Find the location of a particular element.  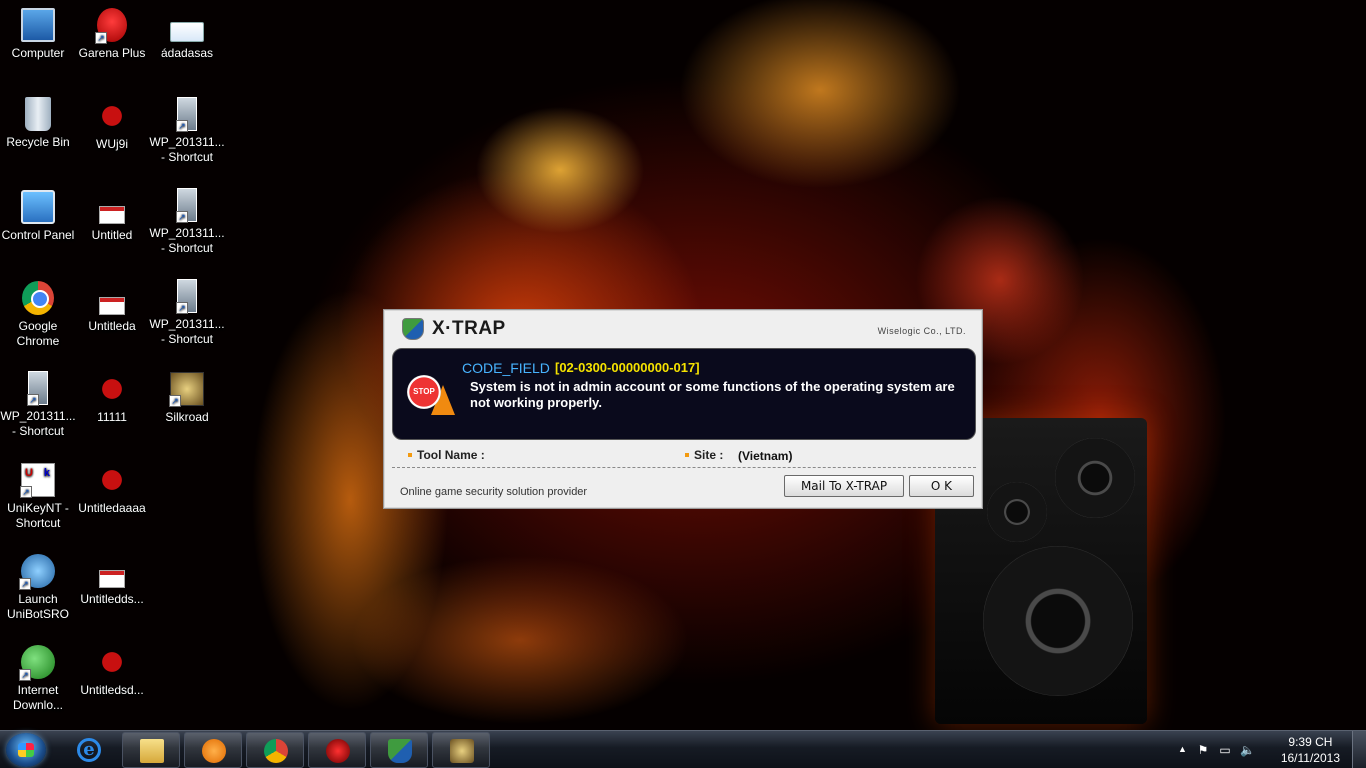

desktop-icon-label: Computer is located at coordinates (38, 53).